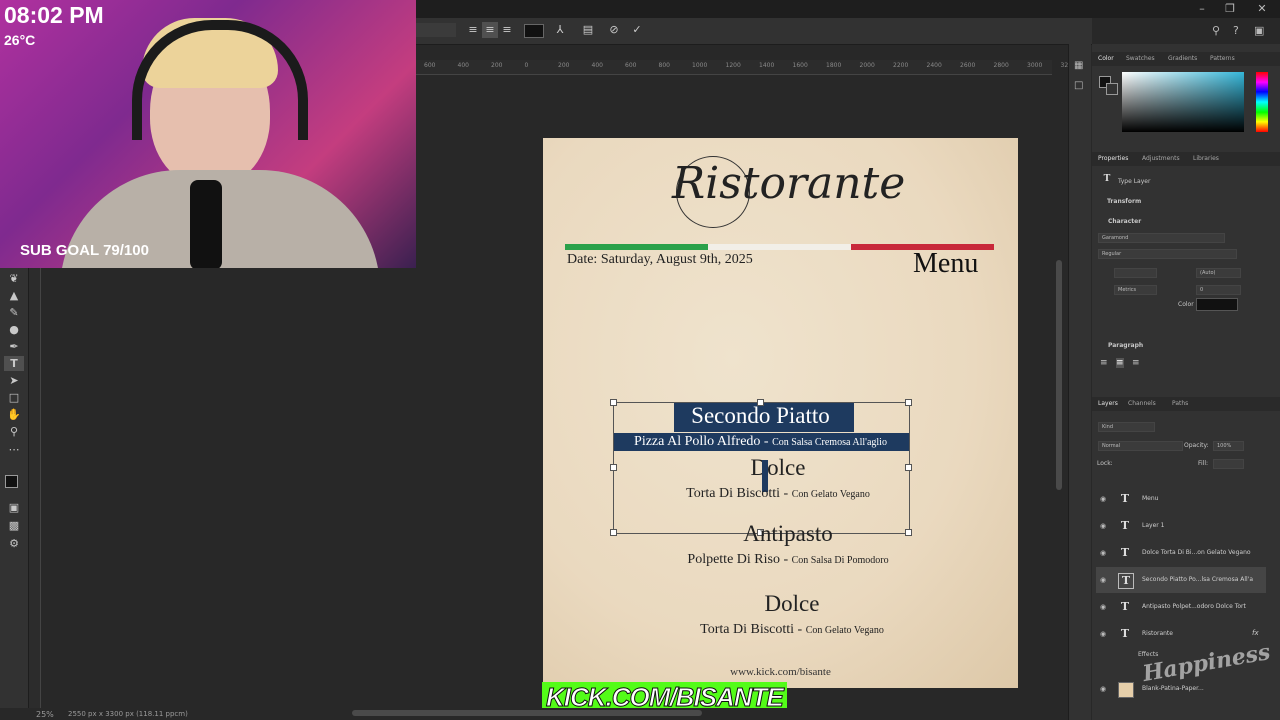 The image size is (1280, 720). I want to click on help-icon: ?, so click(1236, 30).